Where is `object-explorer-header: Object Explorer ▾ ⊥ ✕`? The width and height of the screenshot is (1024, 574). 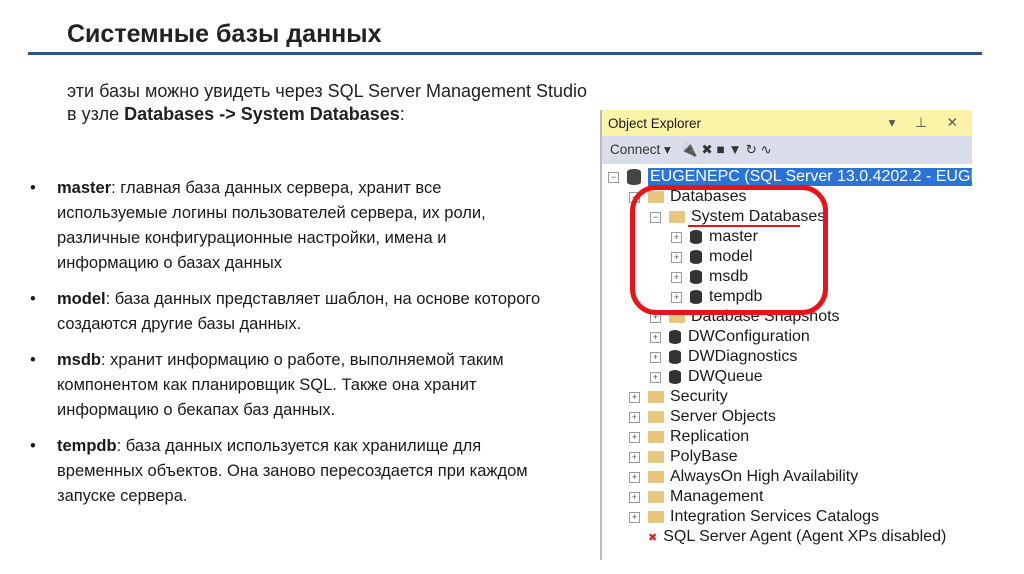
object-explorer-header: Object Explorer ▾ ⊥ ✕ is located at coordinates (787, 123).